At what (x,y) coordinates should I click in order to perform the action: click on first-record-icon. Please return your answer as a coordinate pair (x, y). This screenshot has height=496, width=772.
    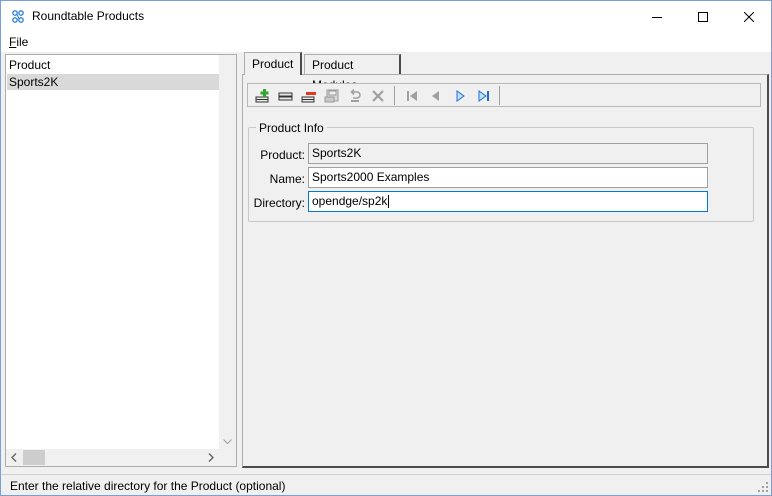
    Looking at the image, I should click on (412, 96).